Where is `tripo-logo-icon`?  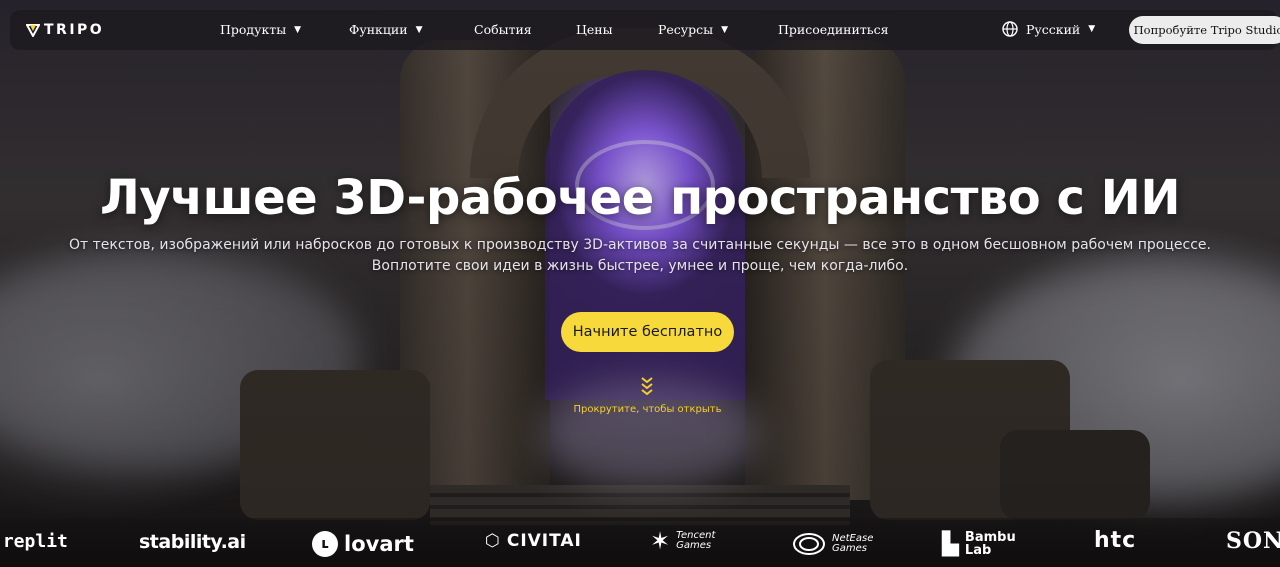
tripo-logo-icon is located at coordinates (33, 30).